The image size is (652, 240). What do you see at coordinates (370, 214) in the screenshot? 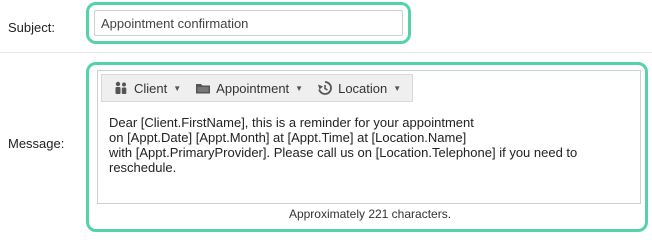
I see `character-count: Approximately 221 characters.` at bounding box center [370, 214].